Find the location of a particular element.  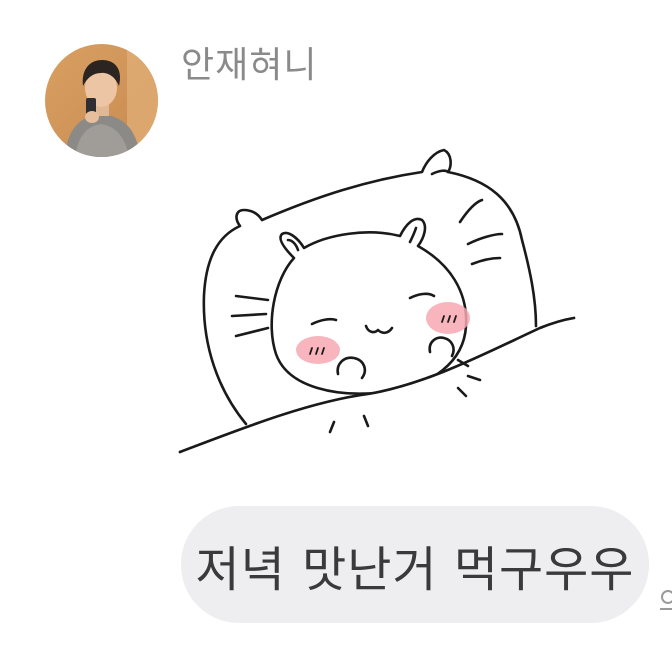

message-bubble: 저녁 맛난거 먹구우우 is located at coordinates (415, 564).